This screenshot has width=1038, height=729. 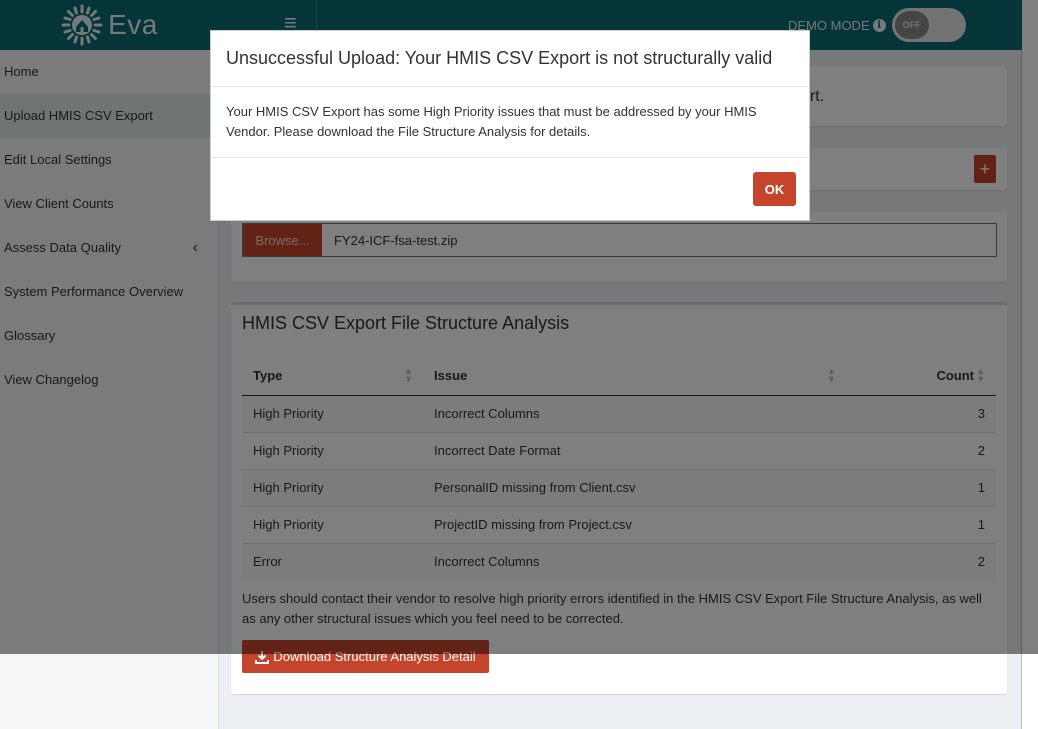 I want to click on modal-footer: OK, so click(x=510, y=189).